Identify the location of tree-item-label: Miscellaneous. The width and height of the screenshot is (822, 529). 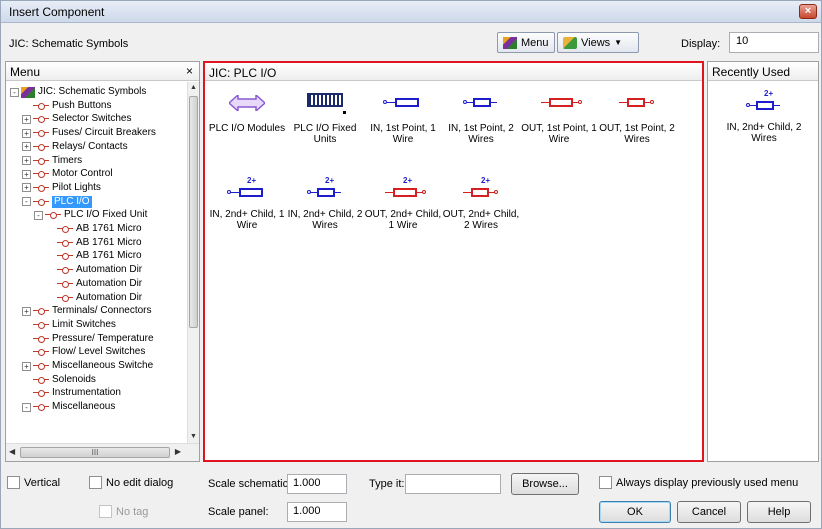
(84, 407).